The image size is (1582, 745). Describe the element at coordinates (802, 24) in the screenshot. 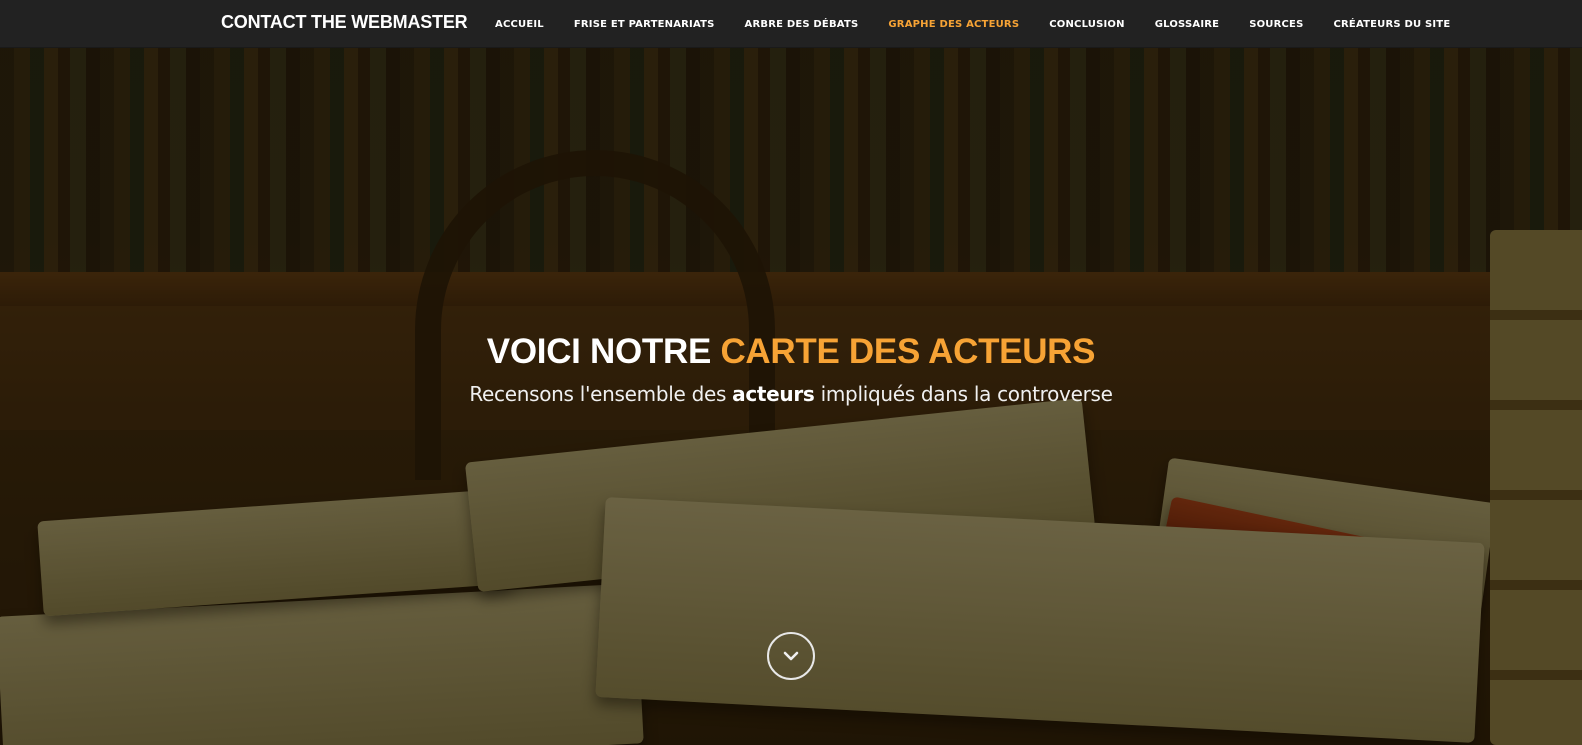

I see `nav-item-arbre-des-debats: ARBRE DES DÉBATS` at that location.